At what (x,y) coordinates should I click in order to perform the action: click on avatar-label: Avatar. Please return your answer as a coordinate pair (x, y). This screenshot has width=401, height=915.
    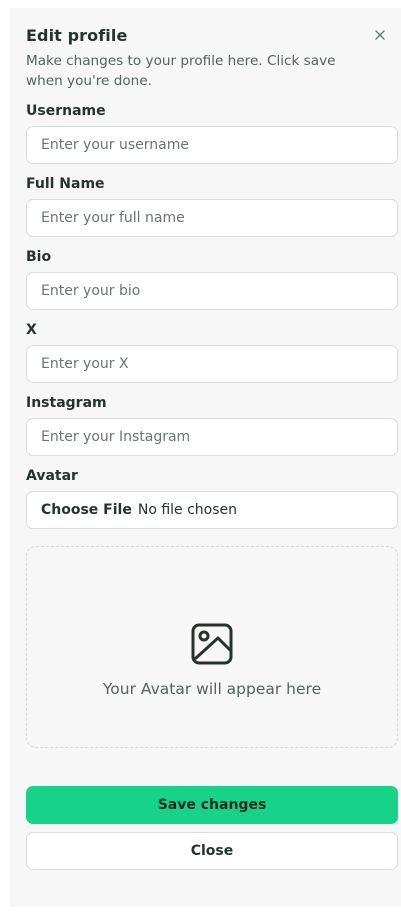
    Looking at the image, I should click on (52, 476).